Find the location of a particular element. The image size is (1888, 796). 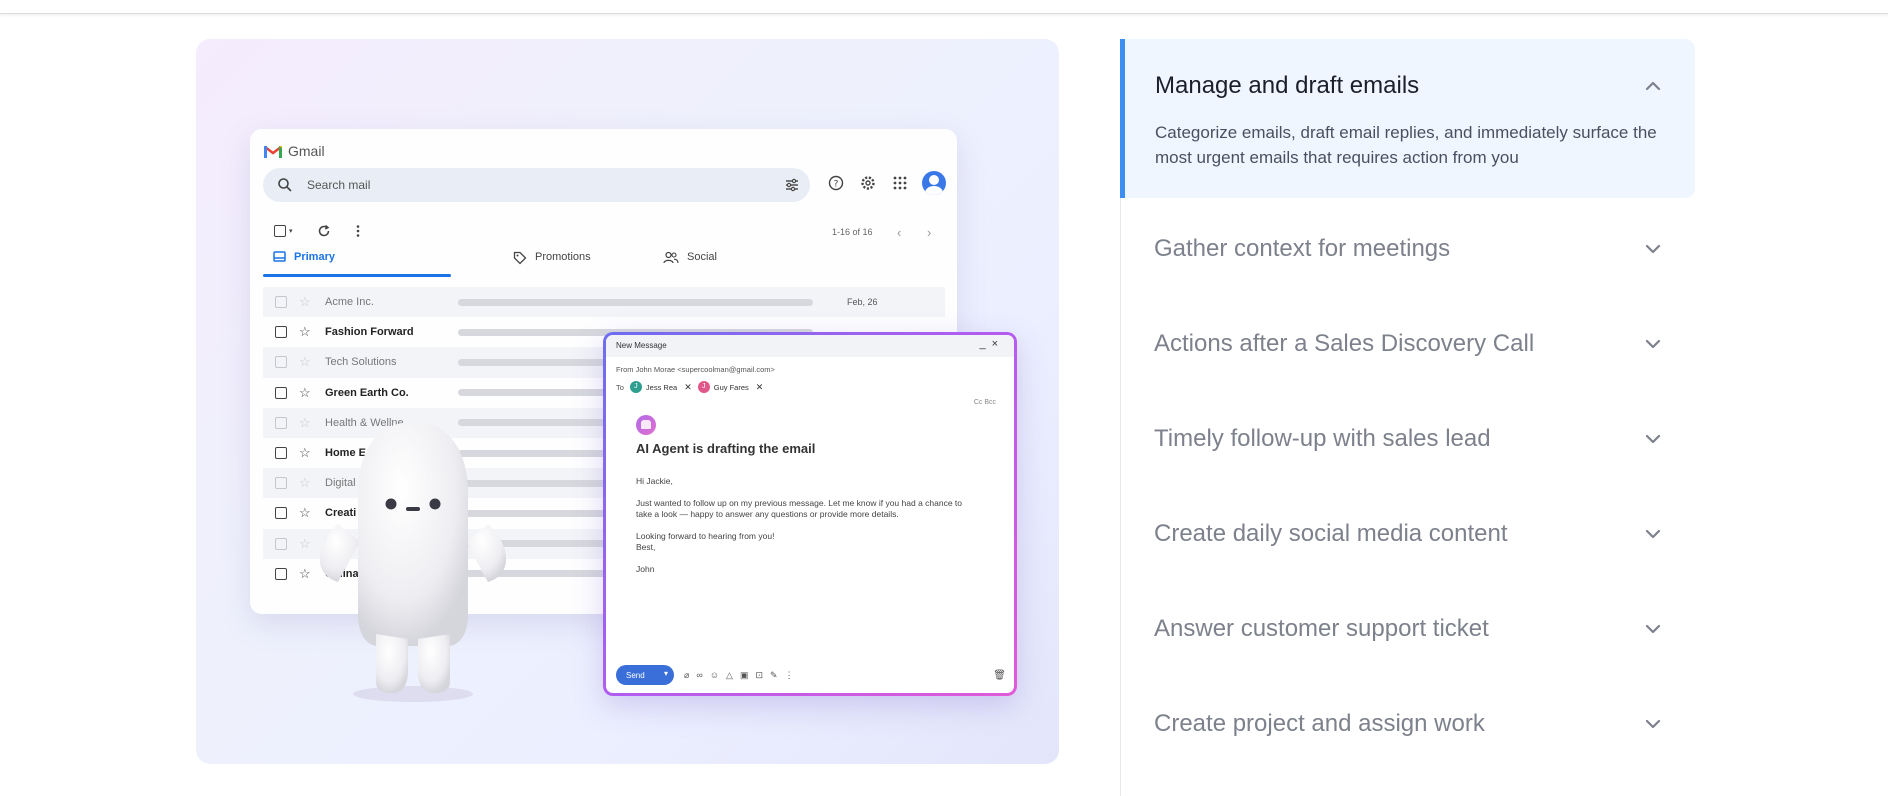

compose-title: New Message is located at coordinates (641, 345).